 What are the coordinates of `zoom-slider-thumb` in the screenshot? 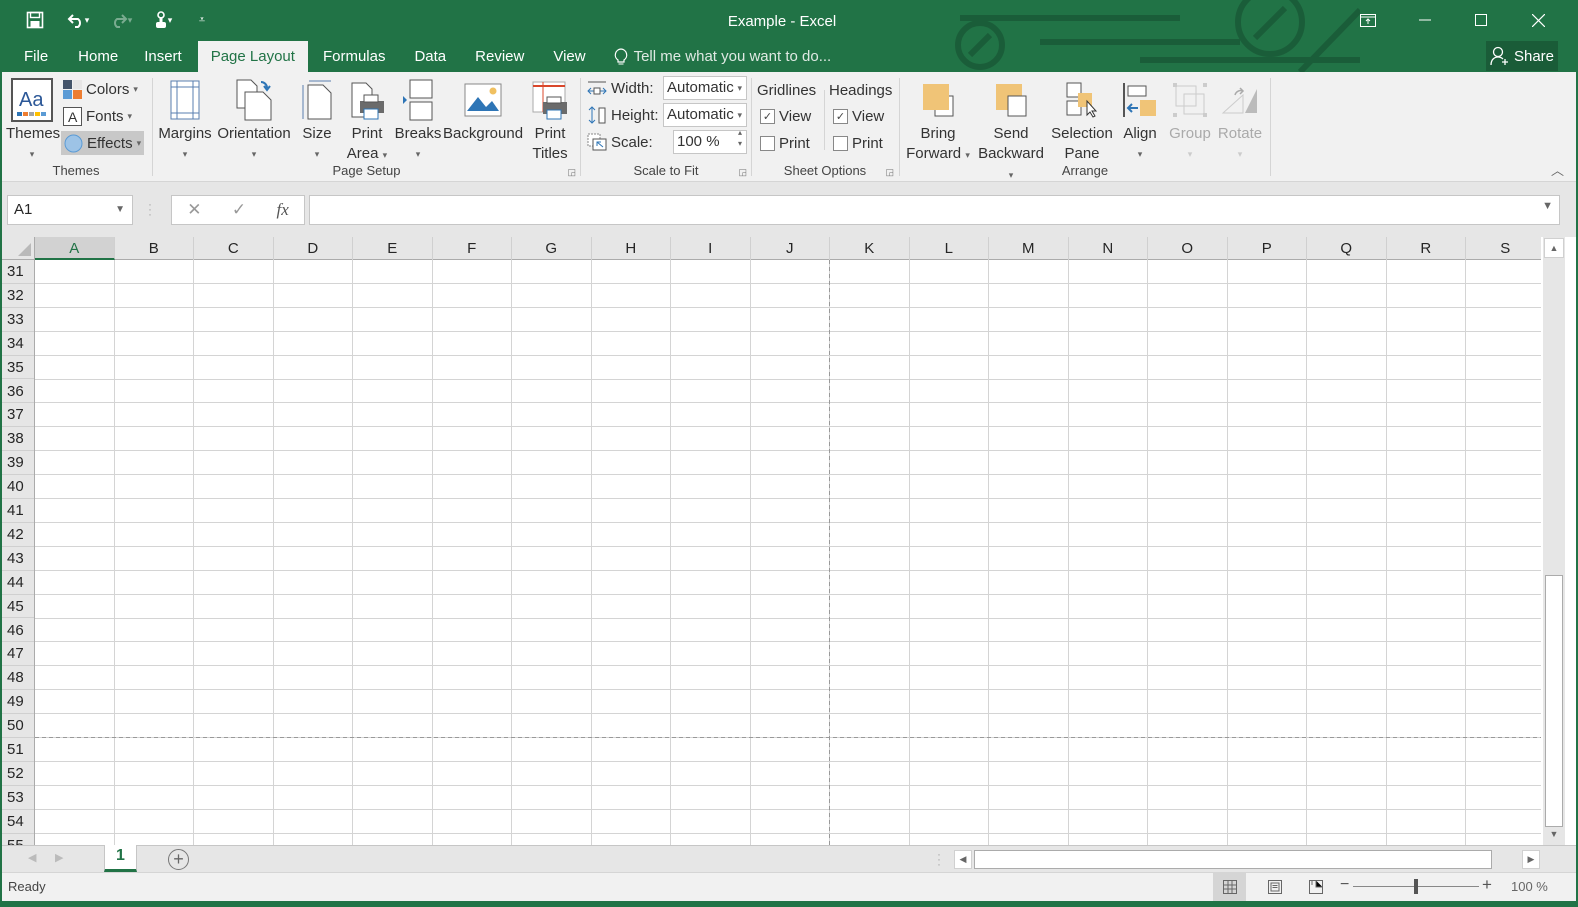 It's located at (1416, 886).